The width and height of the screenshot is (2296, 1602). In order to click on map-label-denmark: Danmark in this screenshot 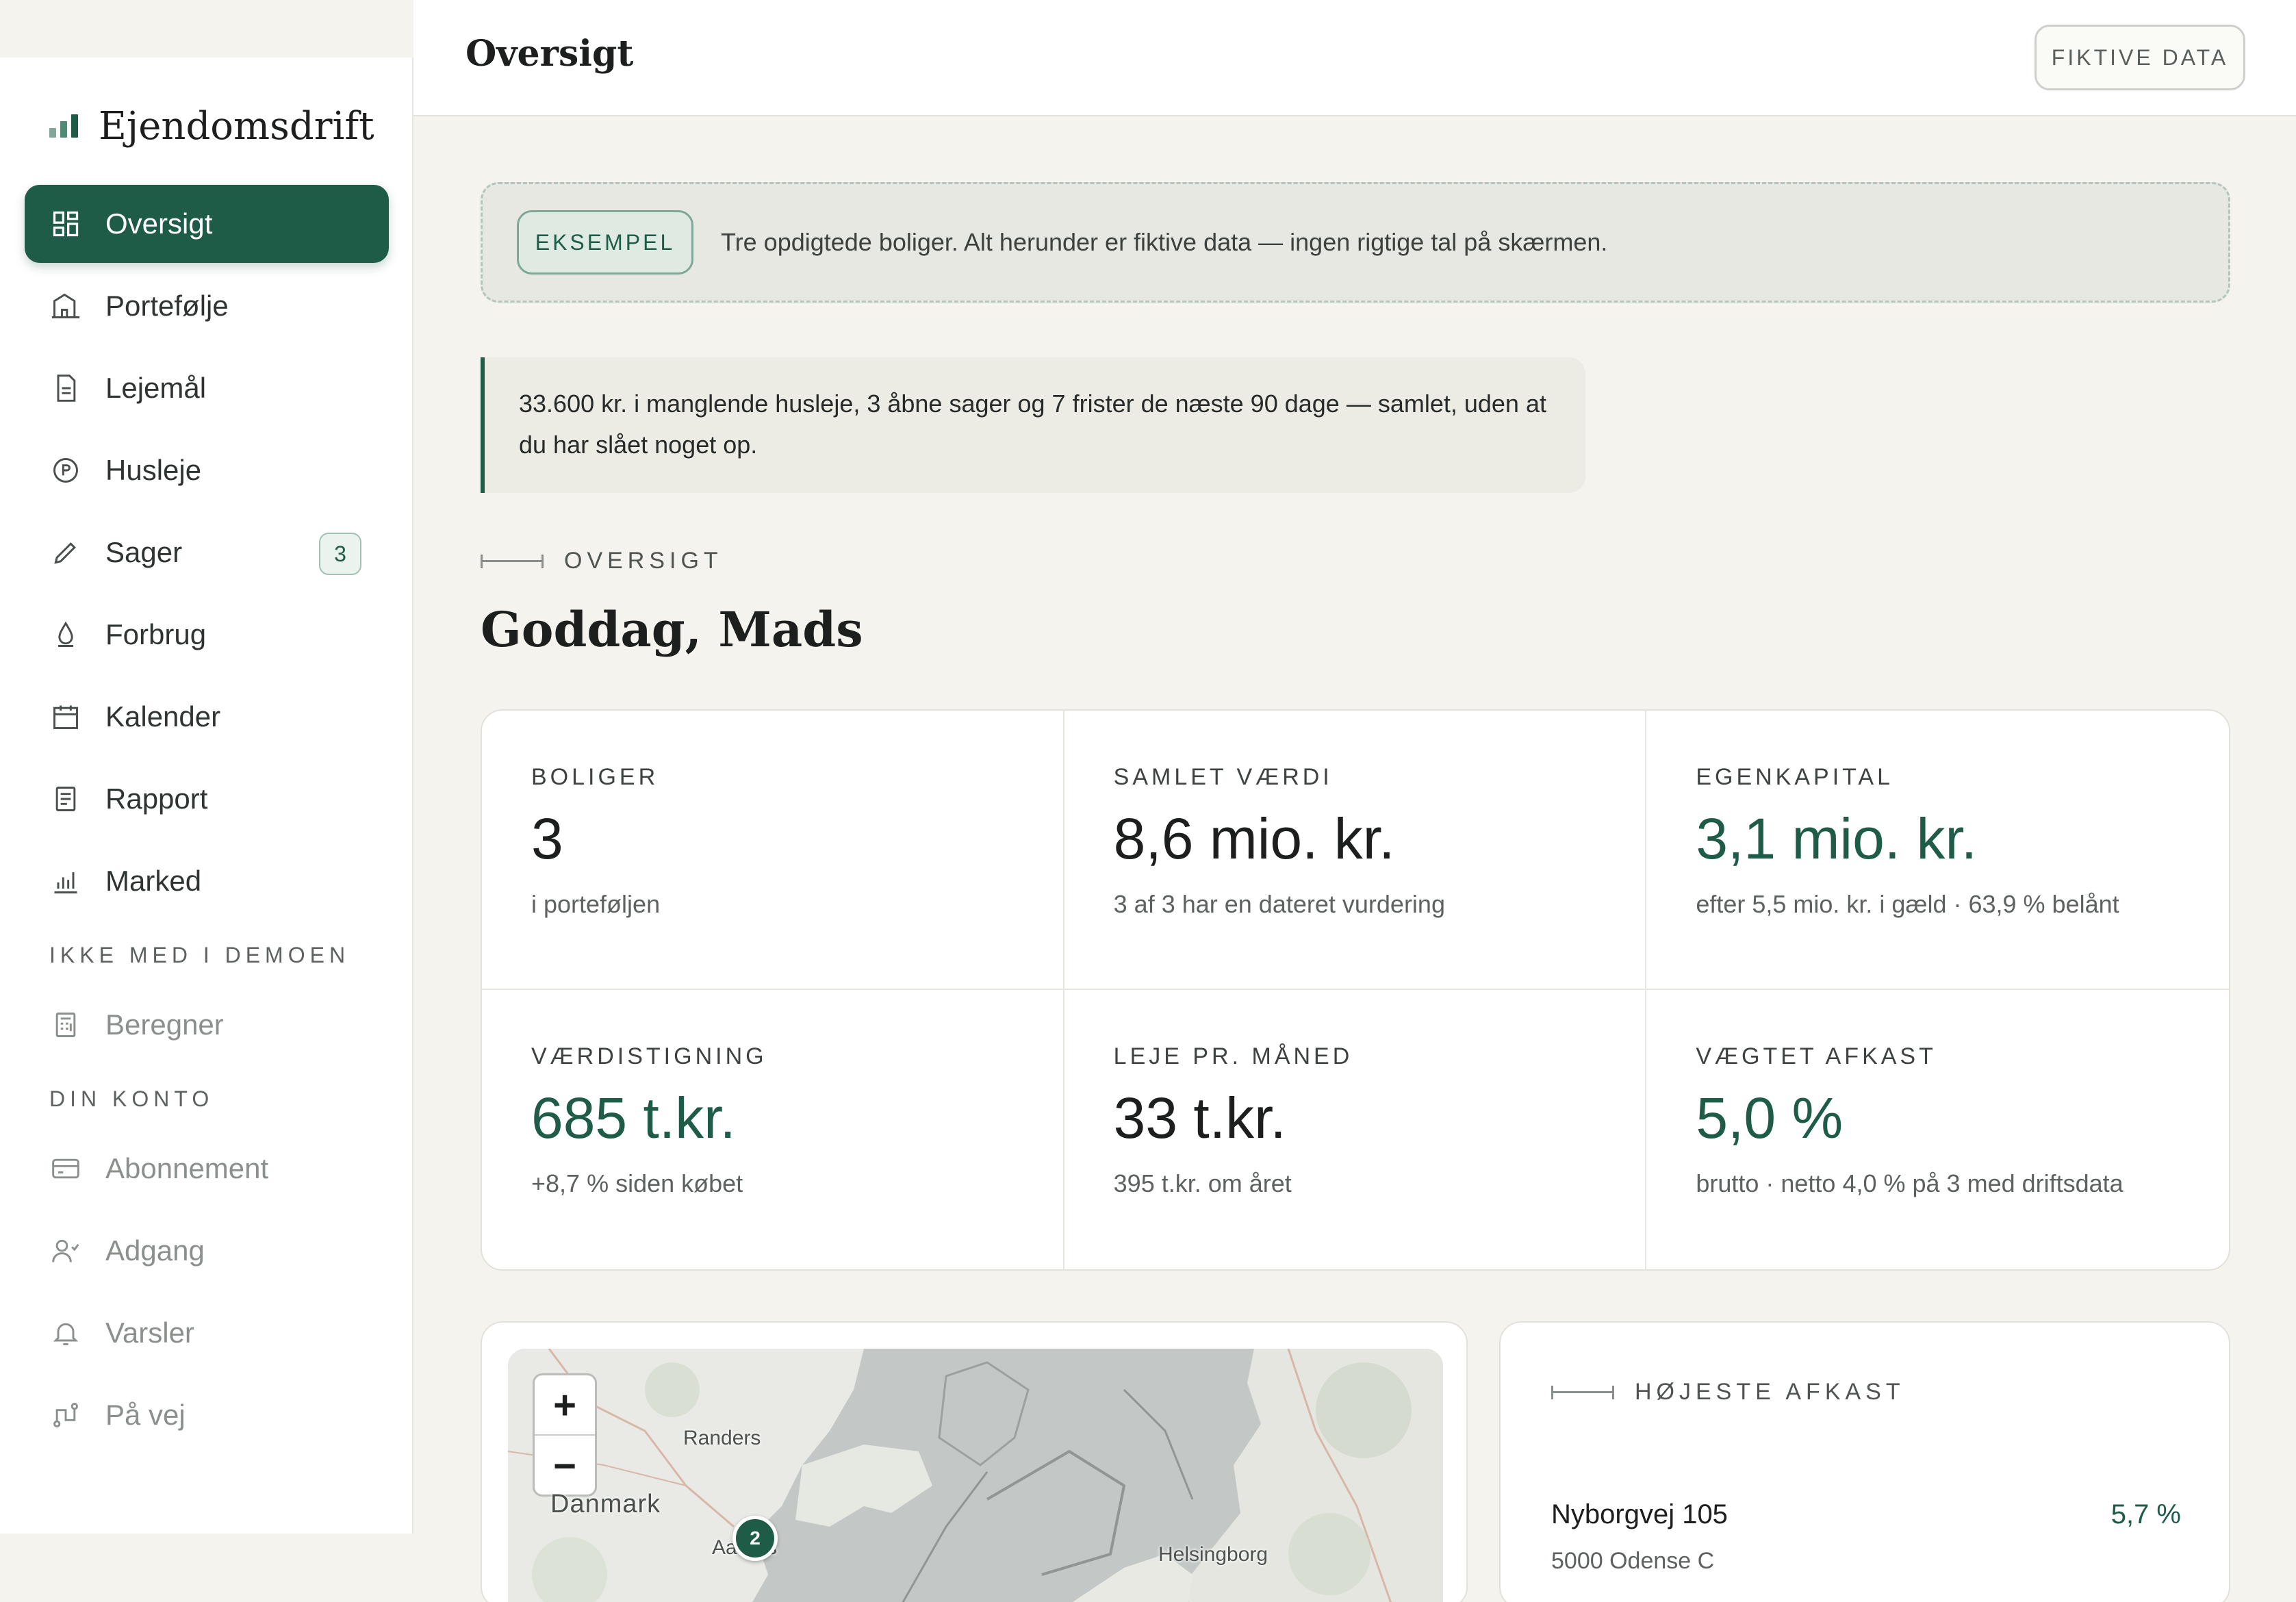, I will do `click(605, 1504)`.